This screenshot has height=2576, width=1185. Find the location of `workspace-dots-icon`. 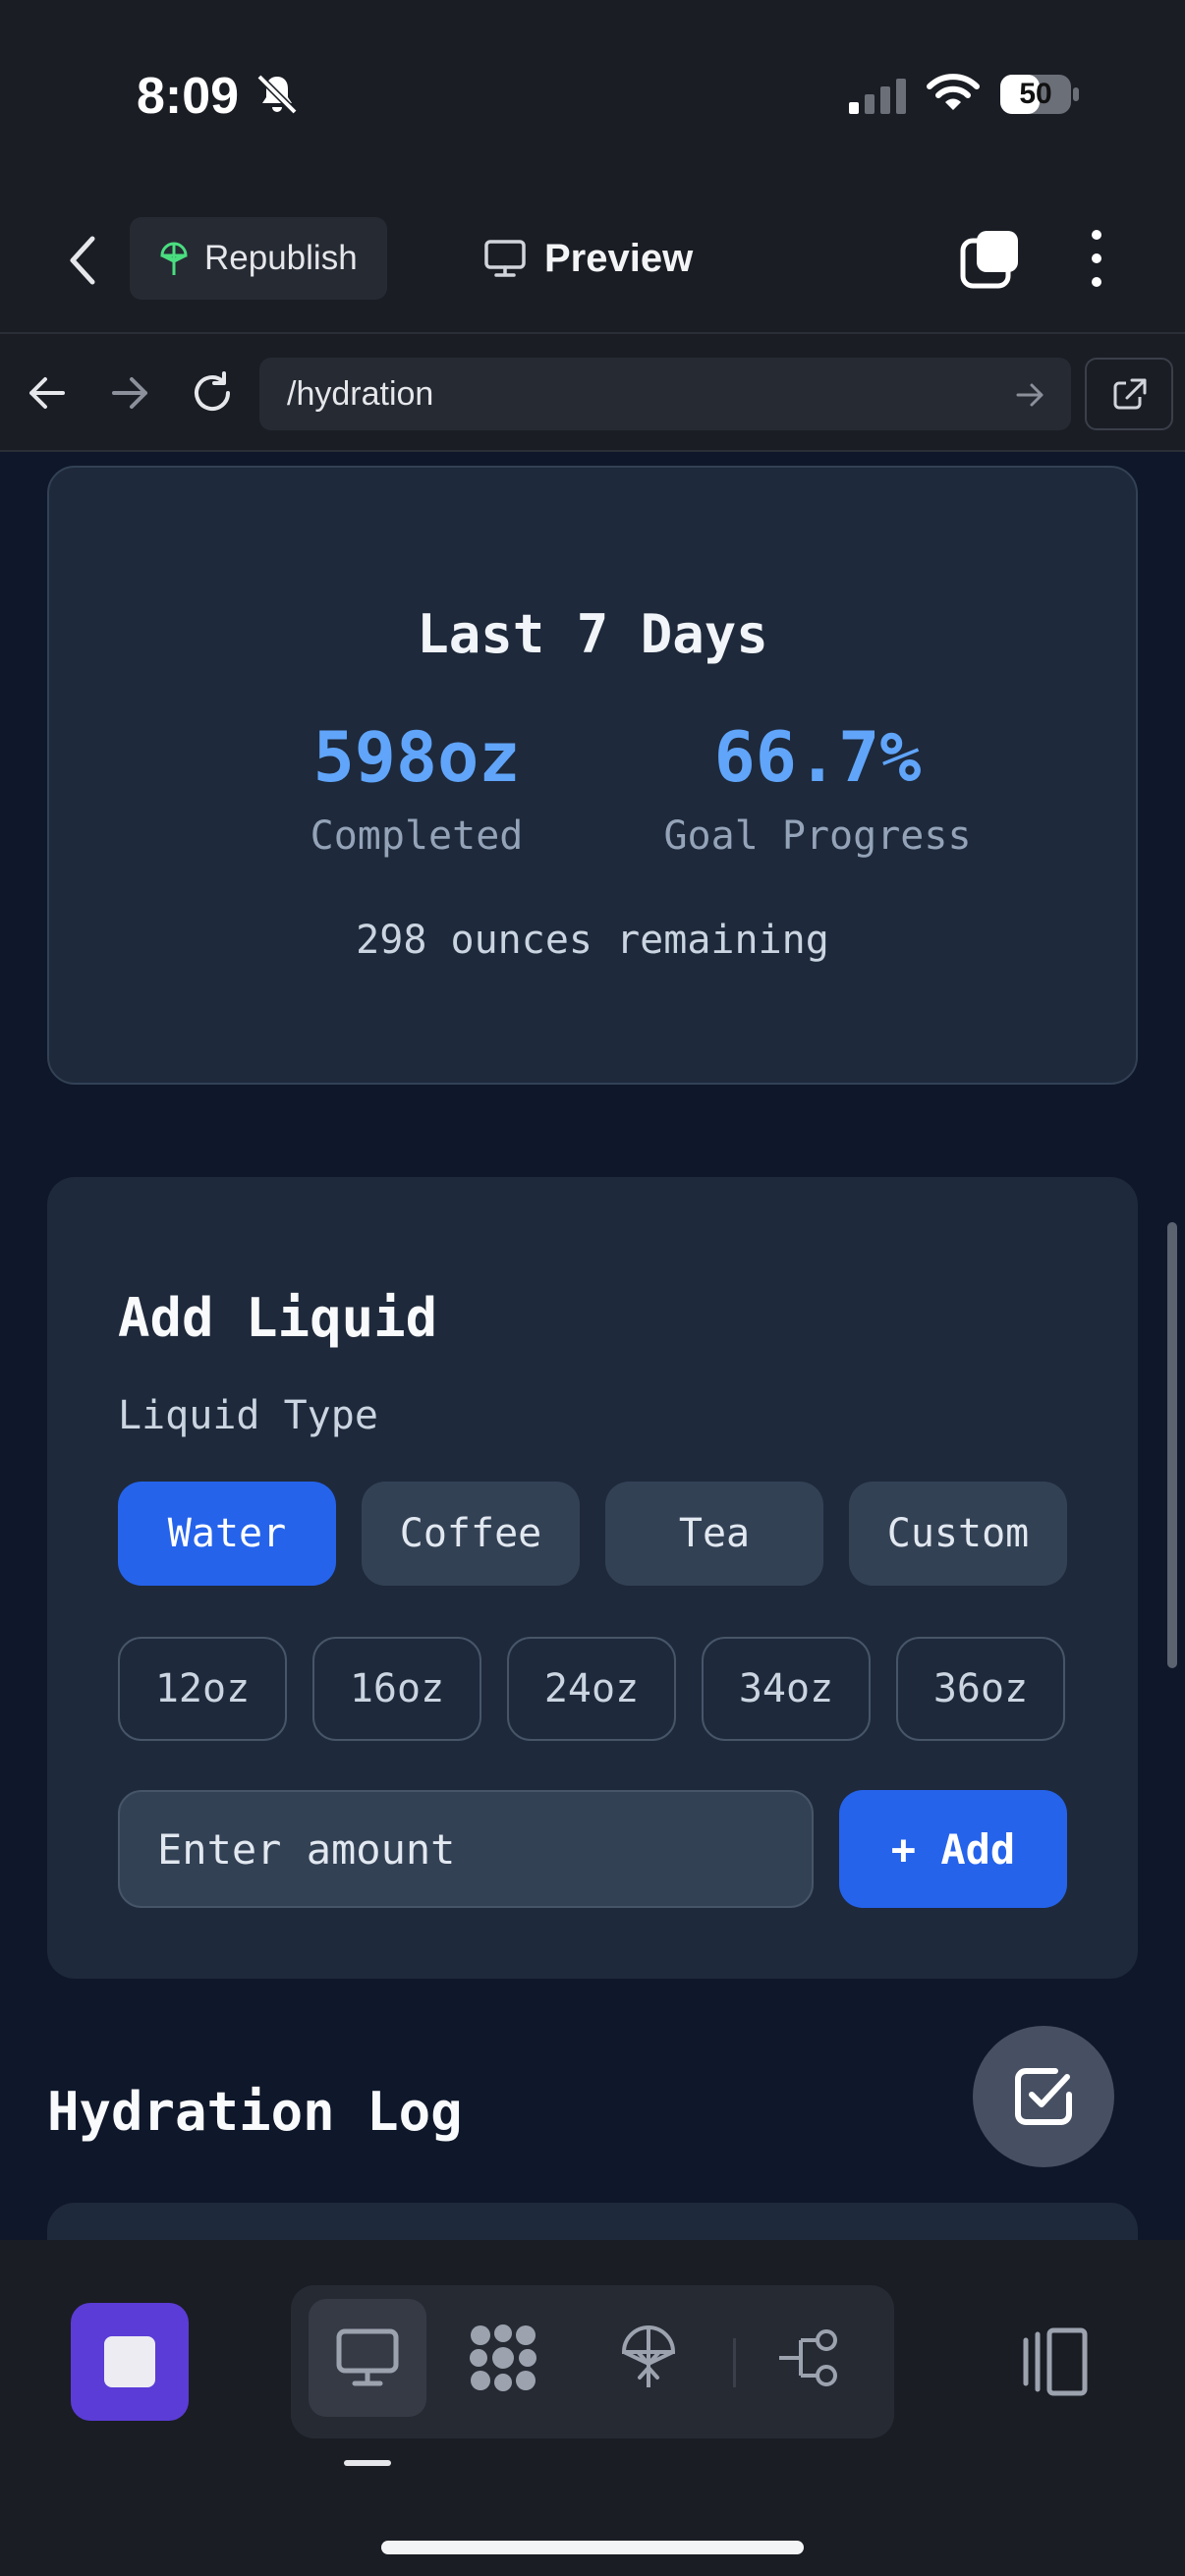

workspace-dots-icon is located at coordinates (503, 2357).